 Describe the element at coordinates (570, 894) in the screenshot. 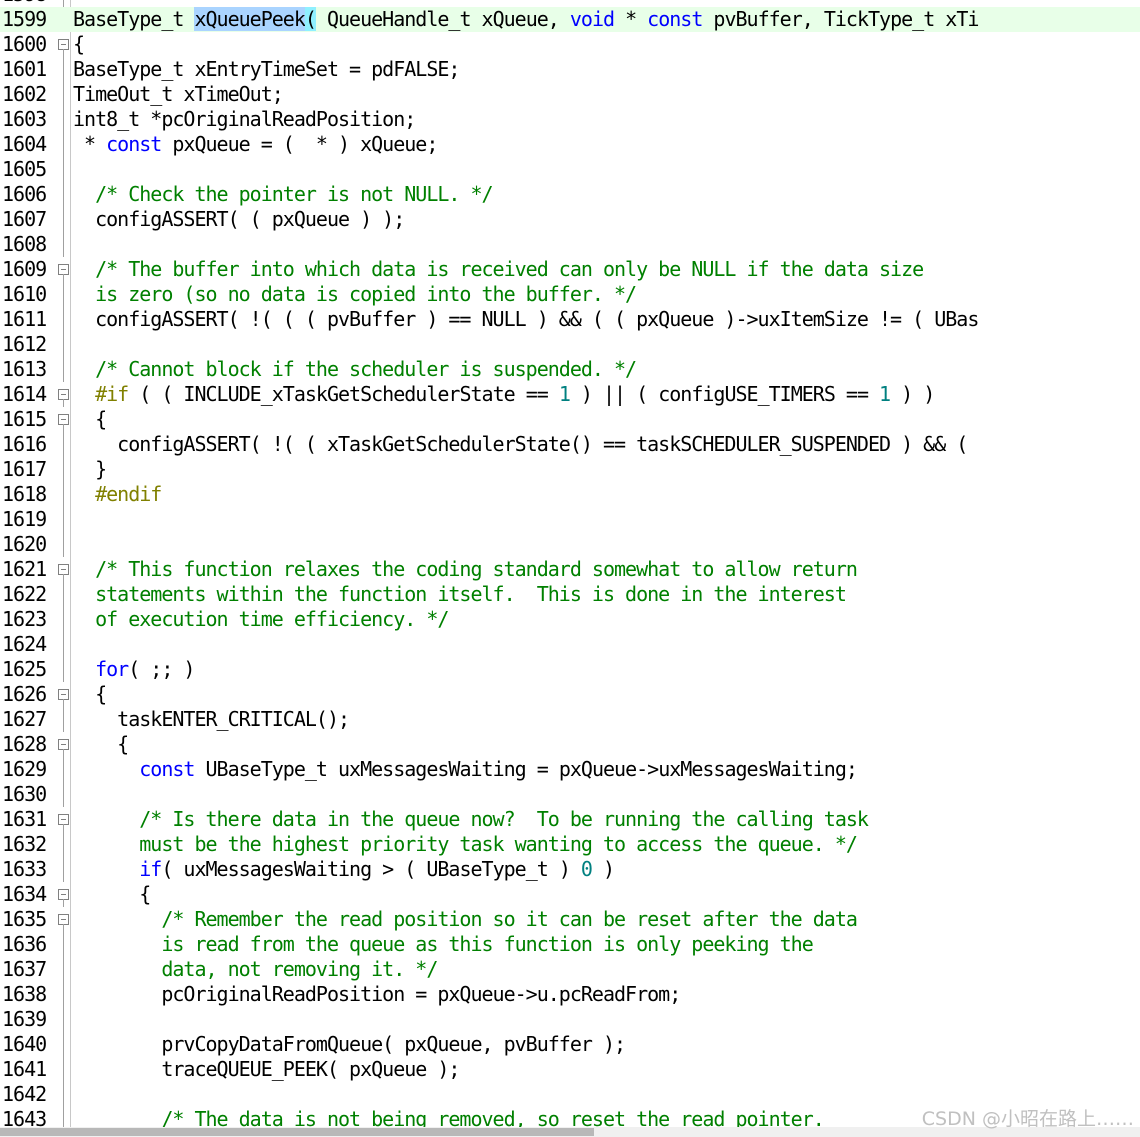

I see `code-line: 1634 {` at that location.